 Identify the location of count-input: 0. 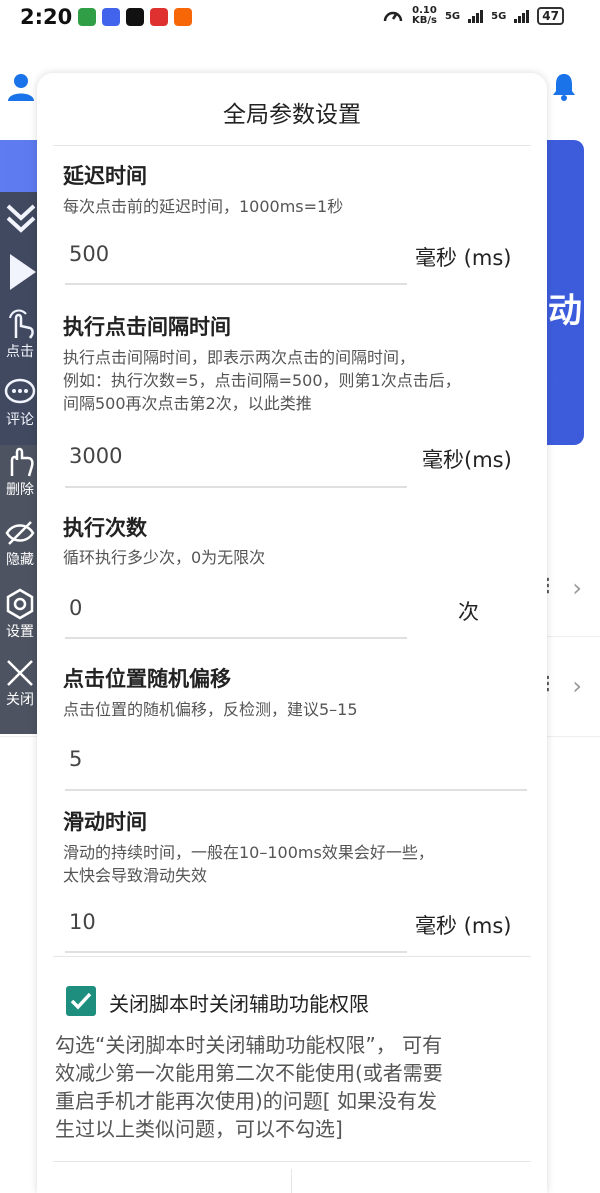
(75, 608).